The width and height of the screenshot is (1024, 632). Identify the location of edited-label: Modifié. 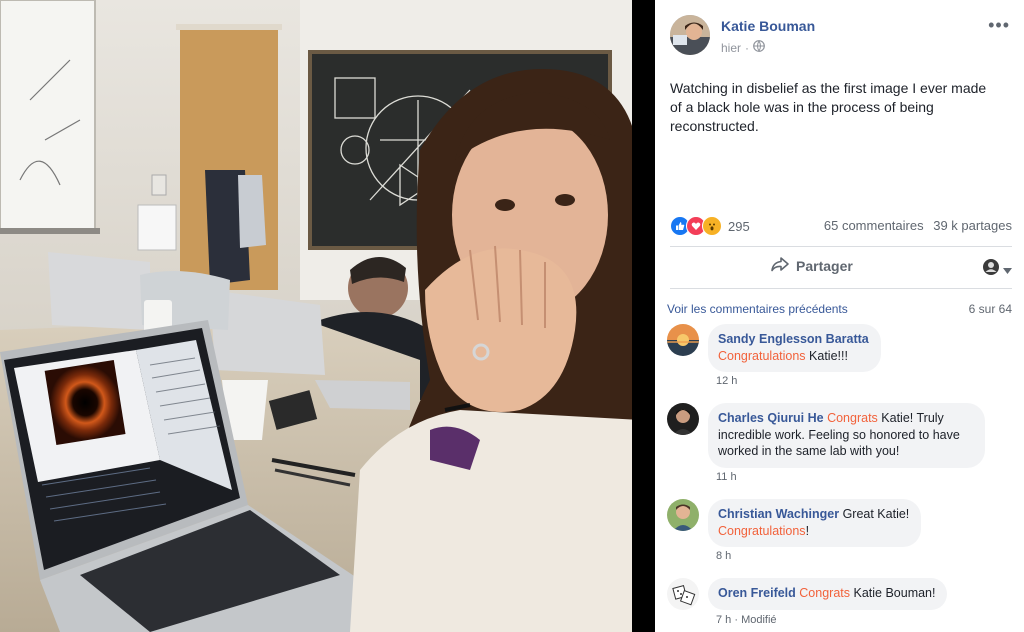
(758, 620).